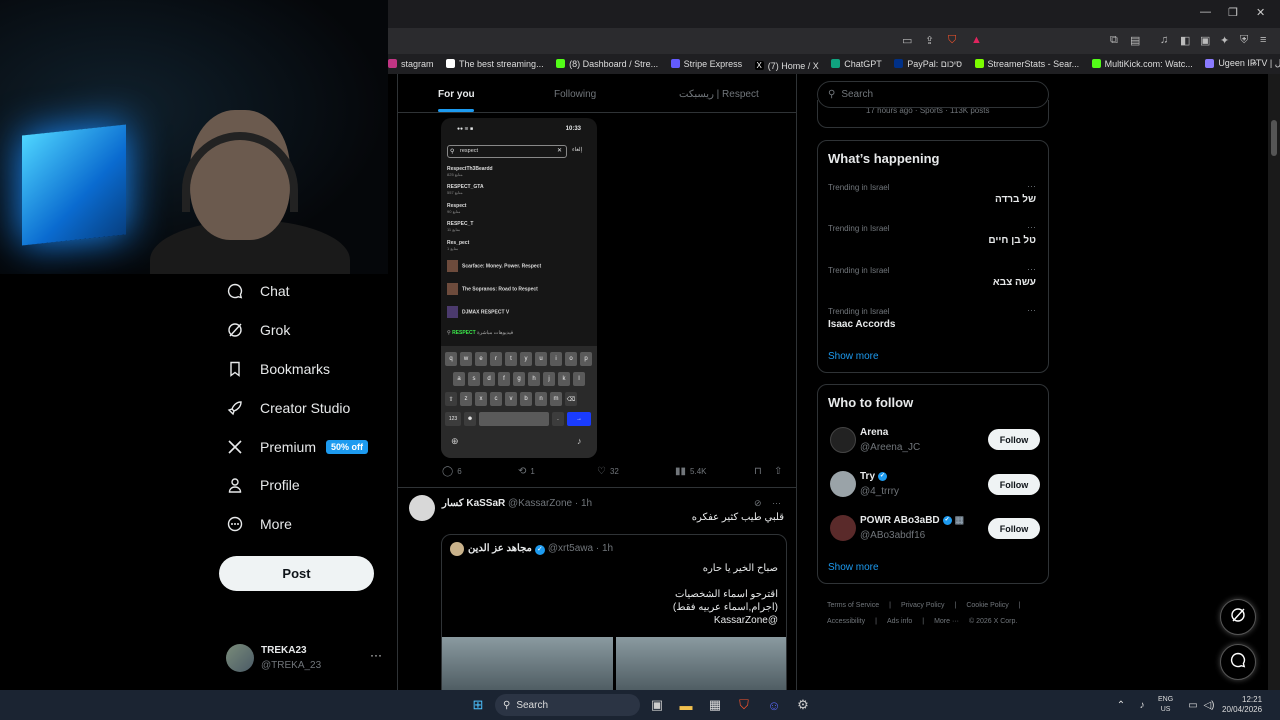 Image resolution: width=1280 pixels, height=720 pixels. What do you see at coordinates (1015, 199) in the screenshot?
I see `trend-item: של ברדה` at bounding box center [1015, 199].